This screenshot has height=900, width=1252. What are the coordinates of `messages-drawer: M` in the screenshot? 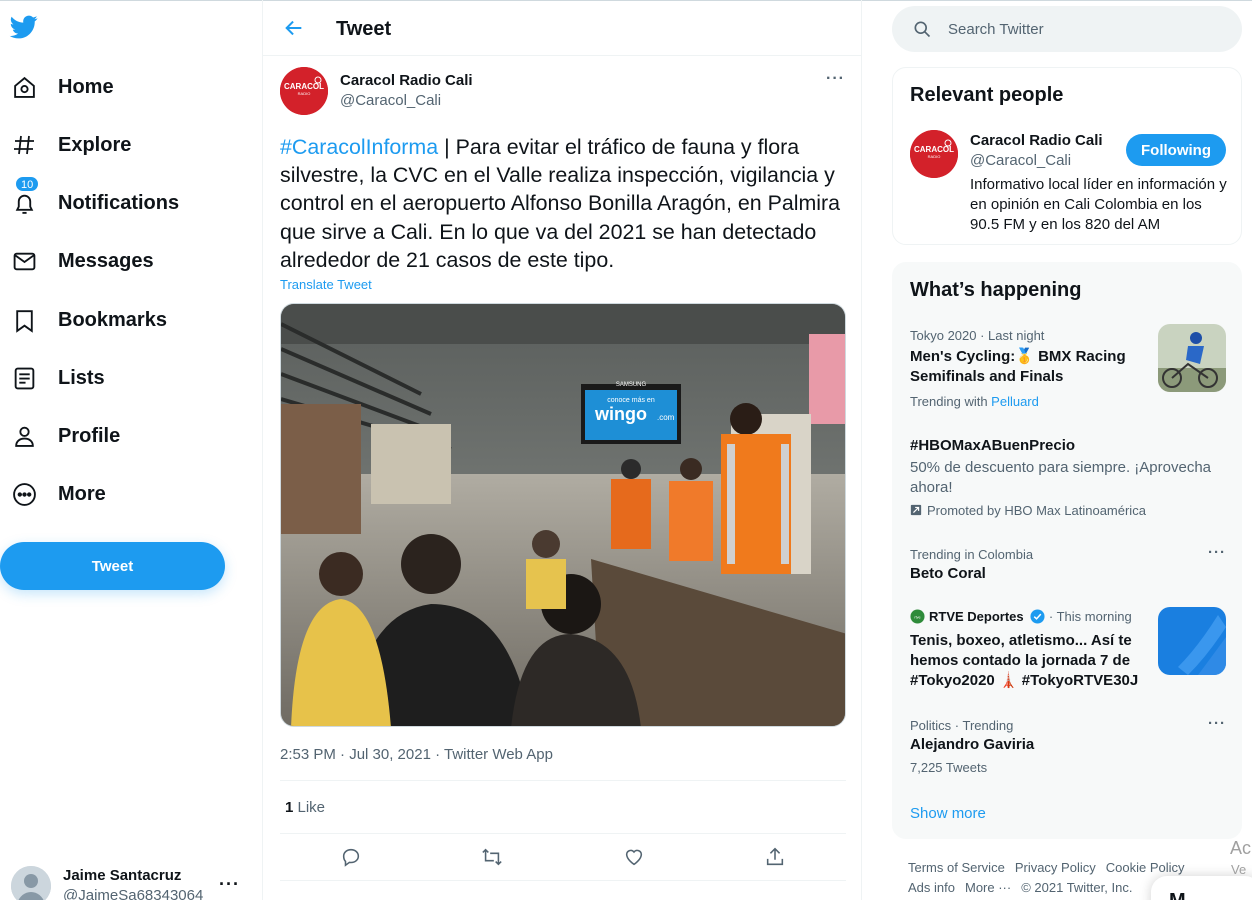 It's located at (1201, 888).